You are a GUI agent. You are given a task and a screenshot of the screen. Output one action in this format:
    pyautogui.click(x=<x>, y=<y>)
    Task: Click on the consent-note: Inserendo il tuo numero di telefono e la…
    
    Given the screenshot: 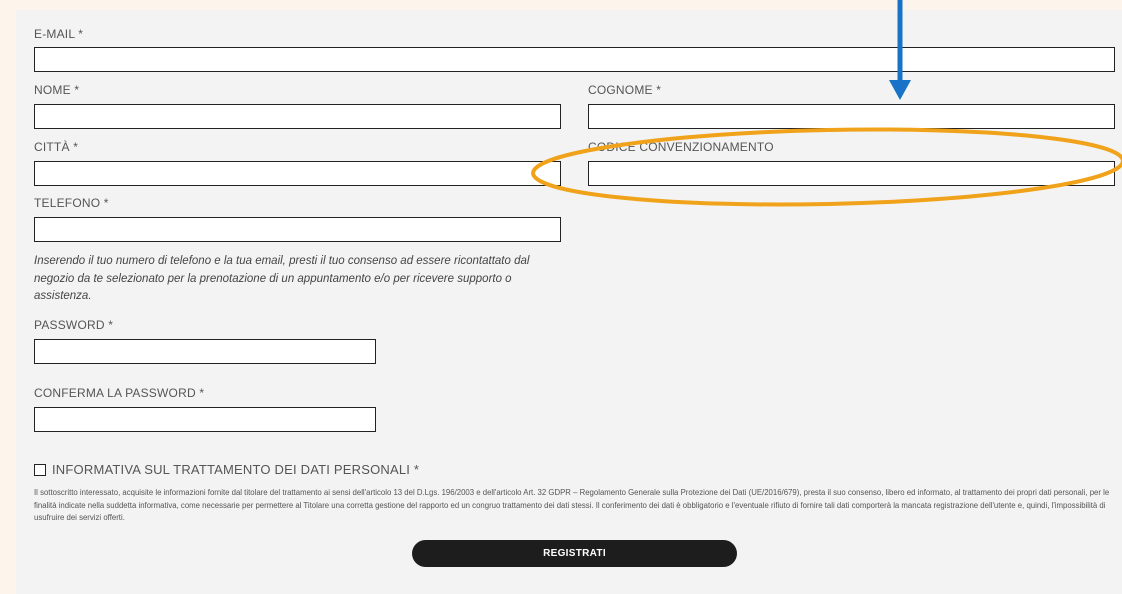 What is the action you would take?
    pyautogui.click(x=282, y=278)
    